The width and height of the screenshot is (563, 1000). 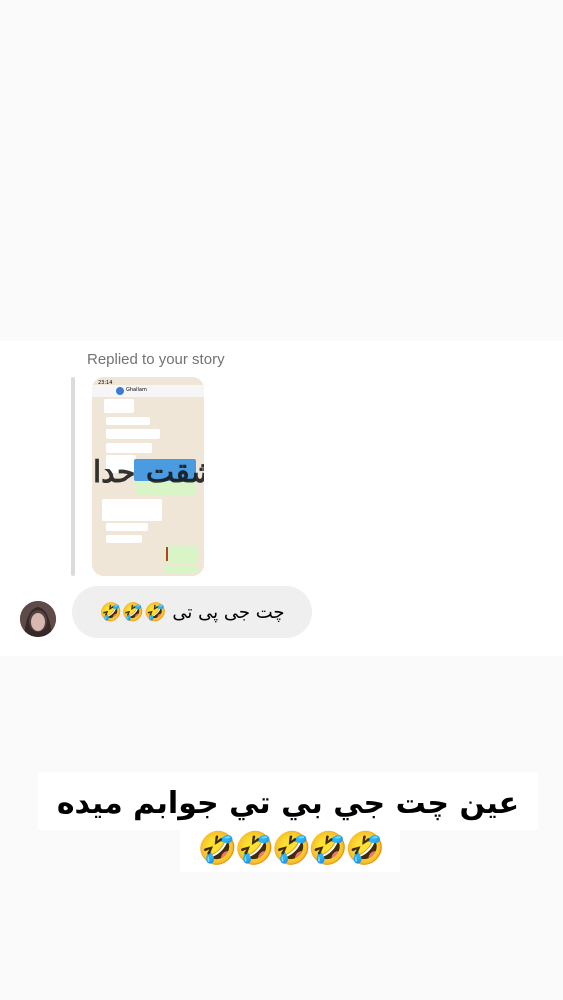 What do you see at coordinates (288, 803) in the screenshot?
I see `caption-line-1: عین چت جي بي تي جوابم میده` at bounding box center [288, 803].